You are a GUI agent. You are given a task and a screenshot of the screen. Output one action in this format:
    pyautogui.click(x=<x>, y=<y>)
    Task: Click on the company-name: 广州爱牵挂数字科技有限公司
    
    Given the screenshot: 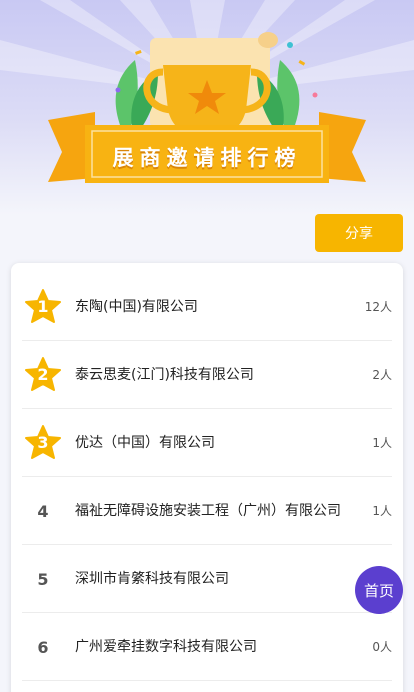 What is the action you would take?
    pyautogui.click(x=166, y=647)
    